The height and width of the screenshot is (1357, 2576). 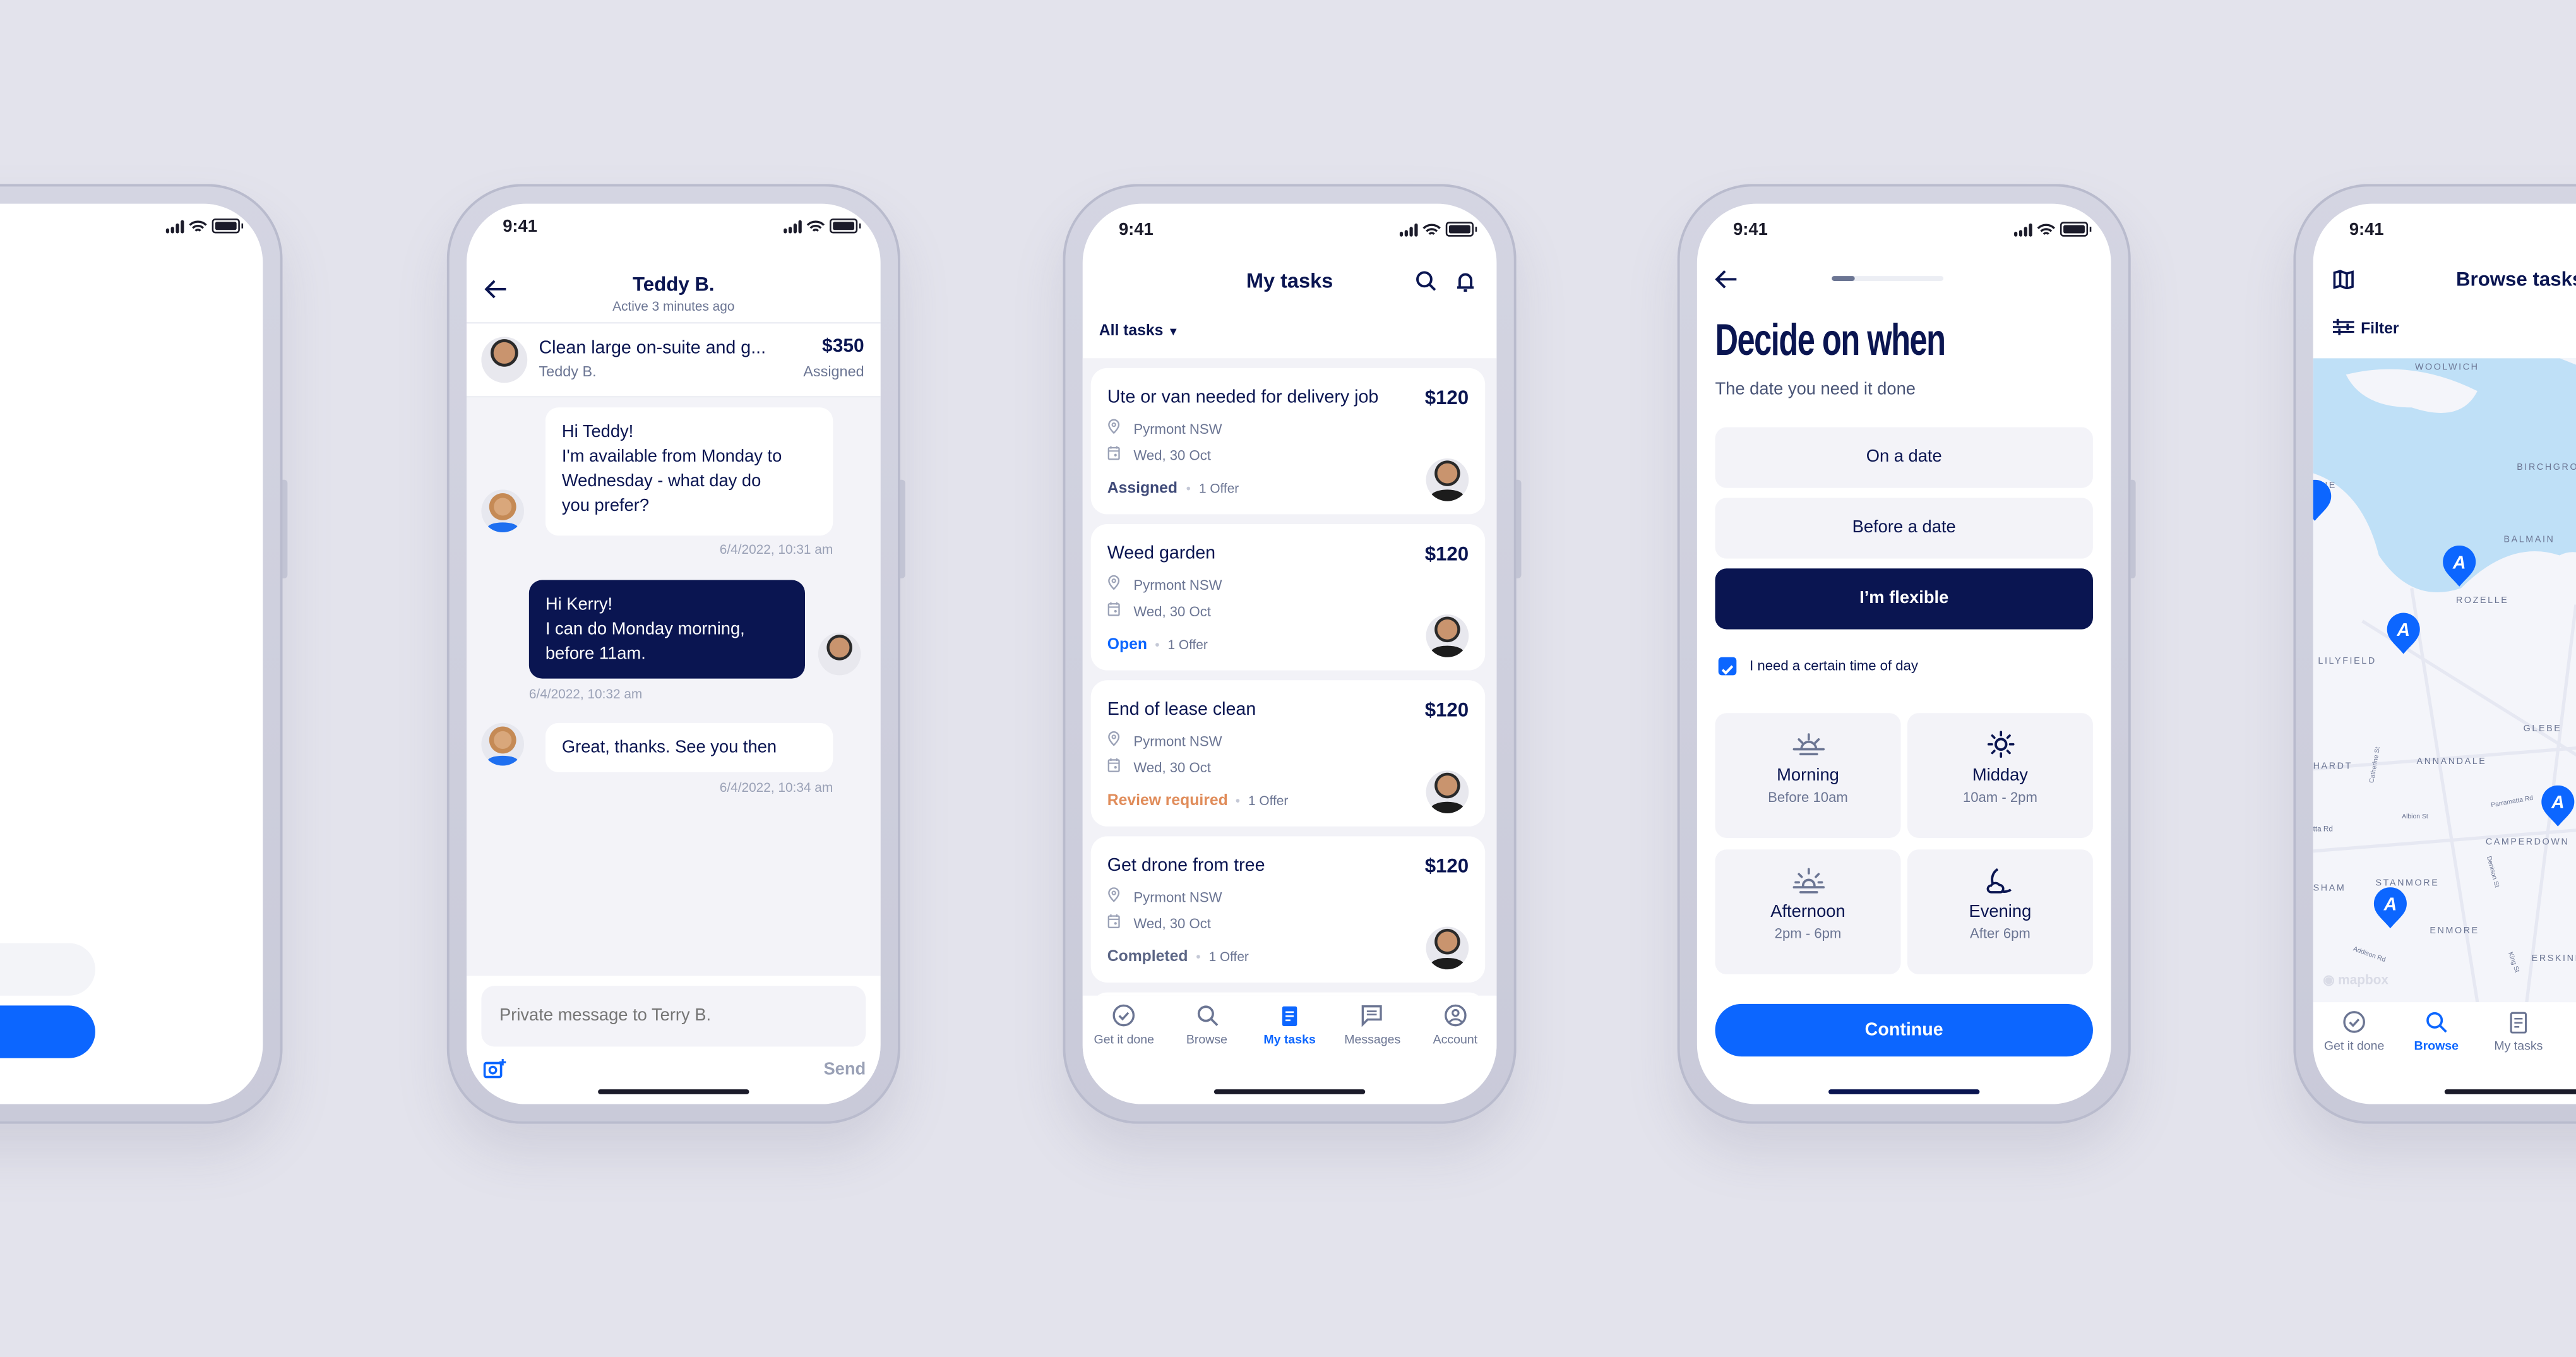 I want to click on task-location: Pyrmont NSW, so click(x=1177, y=429).